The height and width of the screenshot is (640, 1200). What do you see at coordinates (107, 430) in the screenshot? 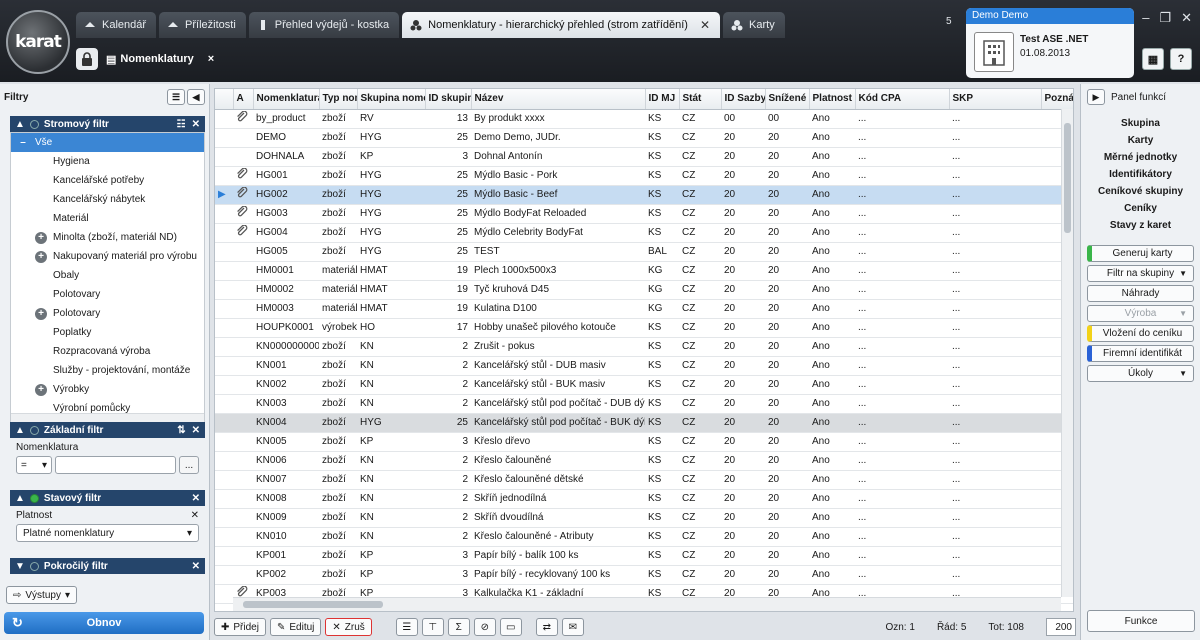
I see `basic-filter-bar: ▲ Základní filtr ⇅ ✕` at bounding box center [107, 430].